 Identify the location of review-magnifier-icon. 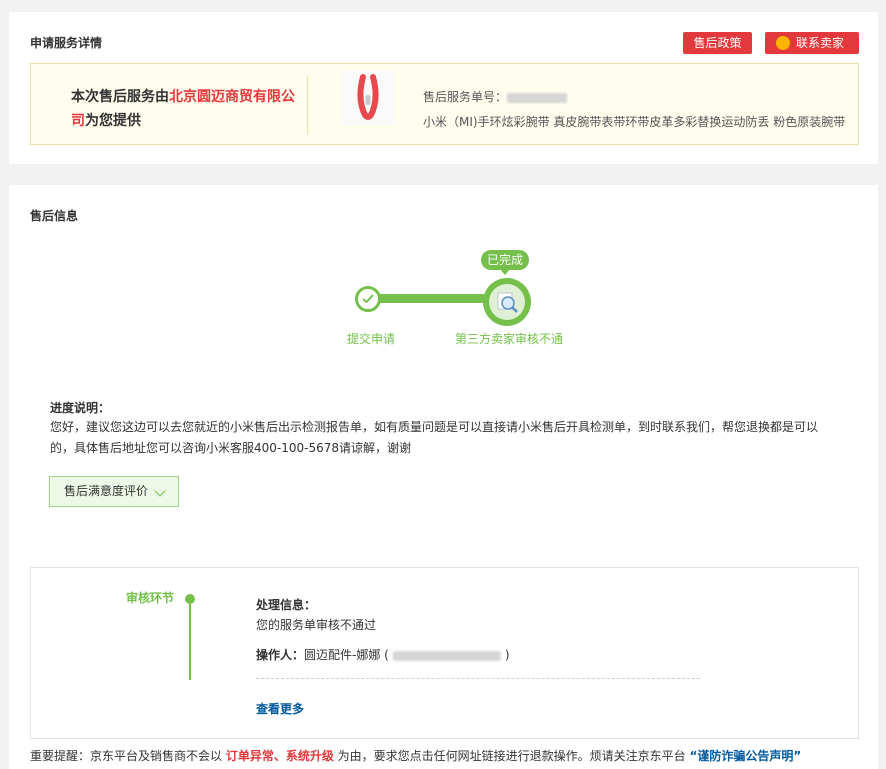
(507, 302).